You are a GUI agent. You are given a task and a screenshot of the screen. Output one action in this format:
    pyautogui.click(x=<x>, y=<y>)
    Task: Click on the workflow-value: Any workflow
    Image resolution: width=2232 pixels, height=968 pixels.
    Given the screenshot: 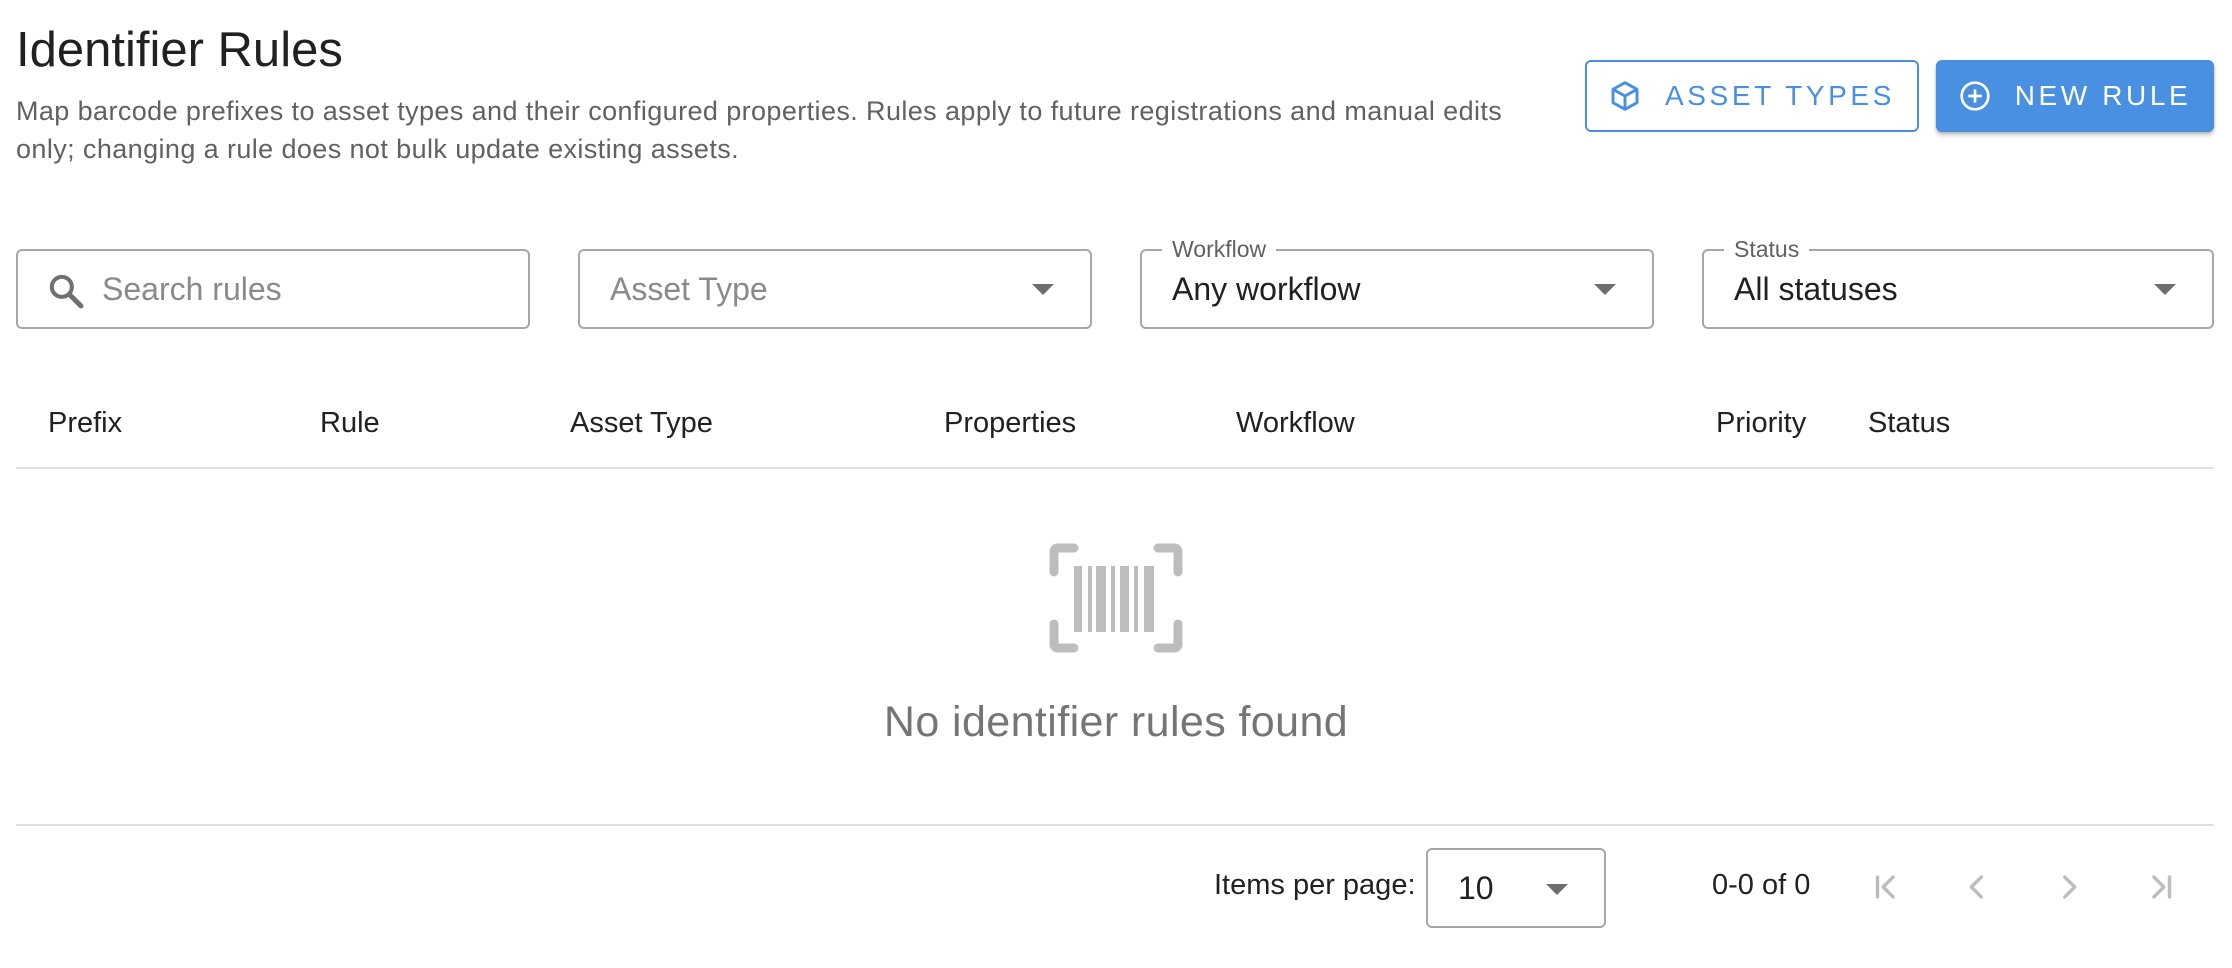 What is the action you would take?
    pyautogui.click(x=1266, y=289)
    